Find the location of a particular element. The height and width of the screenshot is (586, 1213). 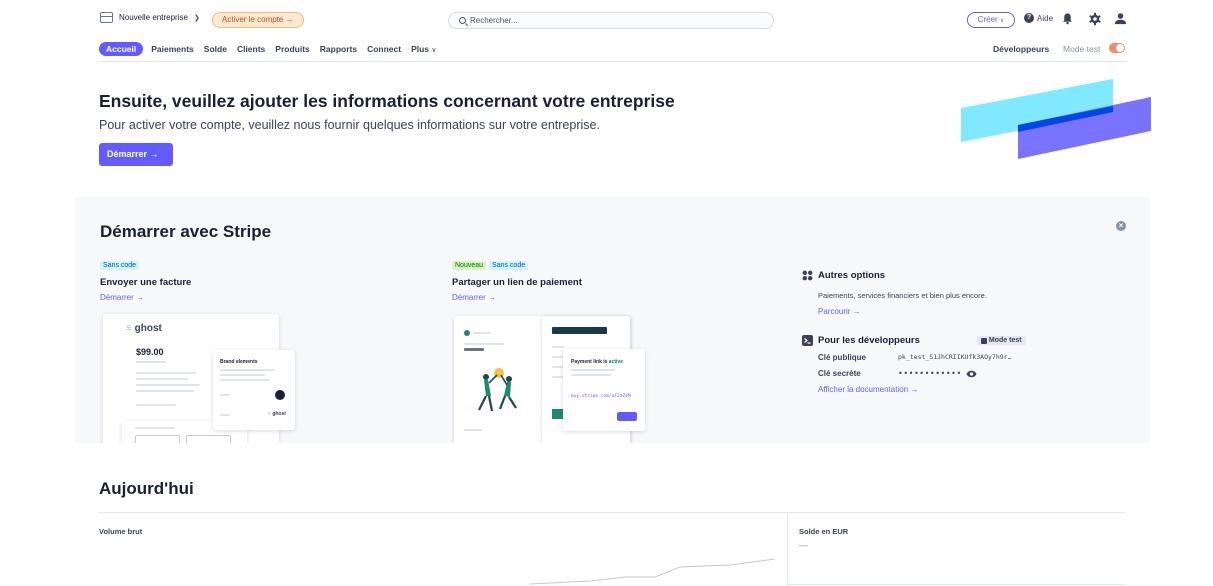

secret-key-label: Clé secrète is located at coordinates (839, 373).